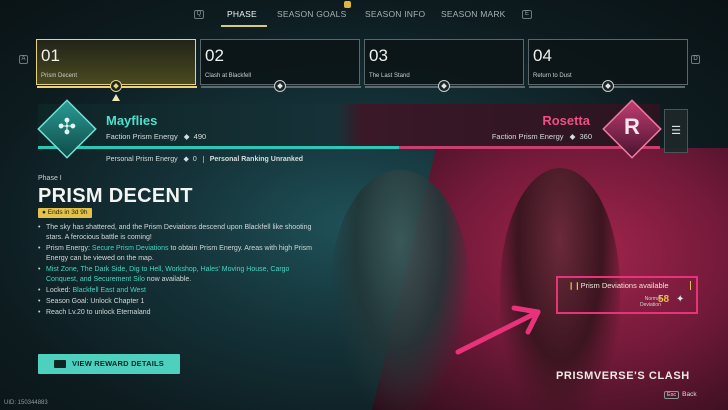 The height and width of the screenshot is (410, 728). Describe the element at coordinates (26, 403) in the screenshot. I see `user-id: UID: 150344883` at that location.